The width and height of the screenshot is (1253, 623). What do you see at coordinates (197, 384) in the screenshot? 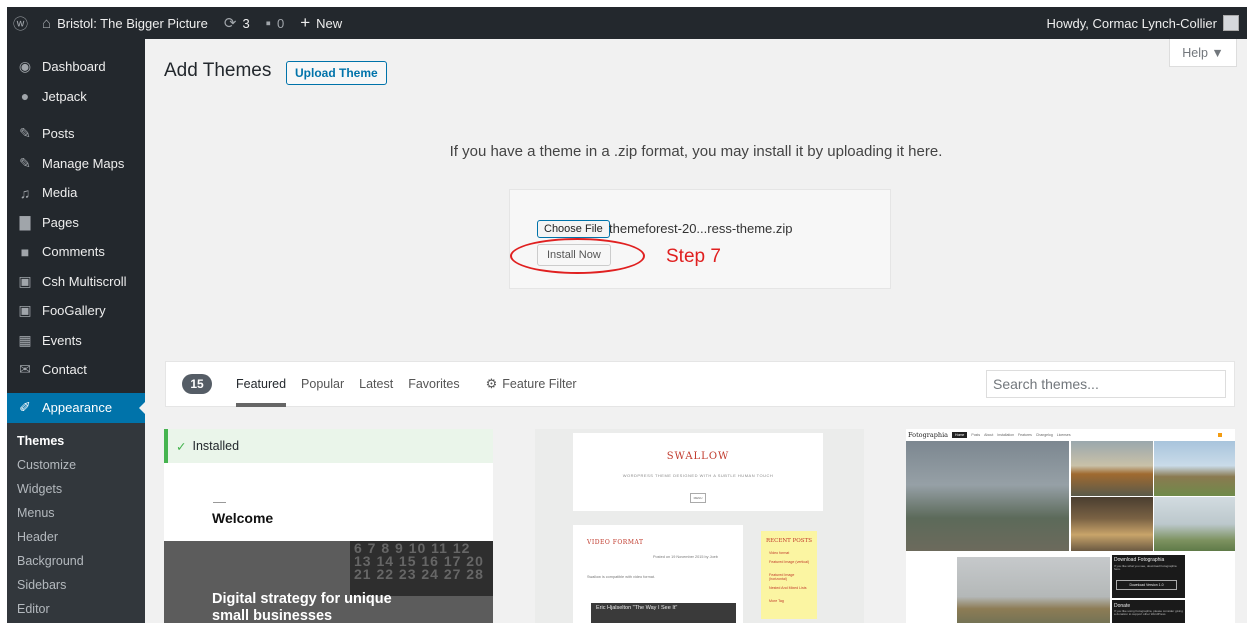
I see `theme-count-badge: 15` at bounding box center [197, 384].